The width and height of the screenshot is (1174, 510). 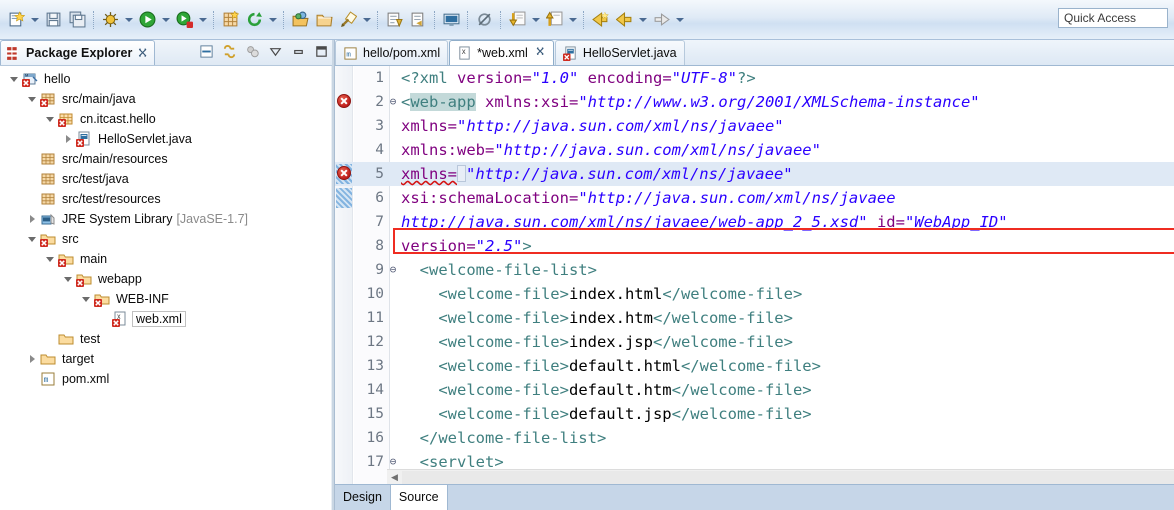 What do you see at coordinates (324, 20) in the screenshot?
I see `open-task-icon` at bounding box center [324, 20].